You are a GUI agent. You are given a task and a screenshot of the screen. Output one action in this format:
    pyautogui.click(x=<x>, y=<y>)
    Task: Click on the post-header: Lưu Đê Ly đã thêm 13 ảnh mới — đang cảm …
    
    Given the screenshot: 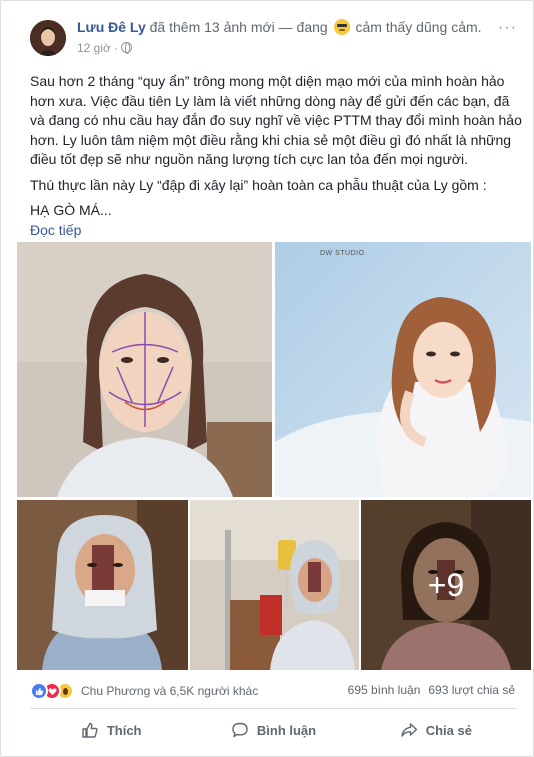 What is the action you would take?
    pyautogui.click(x=279, y=27)
    